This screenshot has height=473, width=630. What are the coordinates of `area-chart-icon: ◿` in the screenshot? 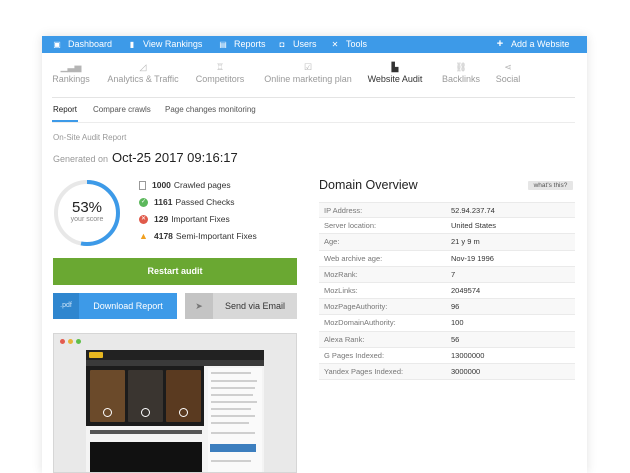 It's located at (143, 67).